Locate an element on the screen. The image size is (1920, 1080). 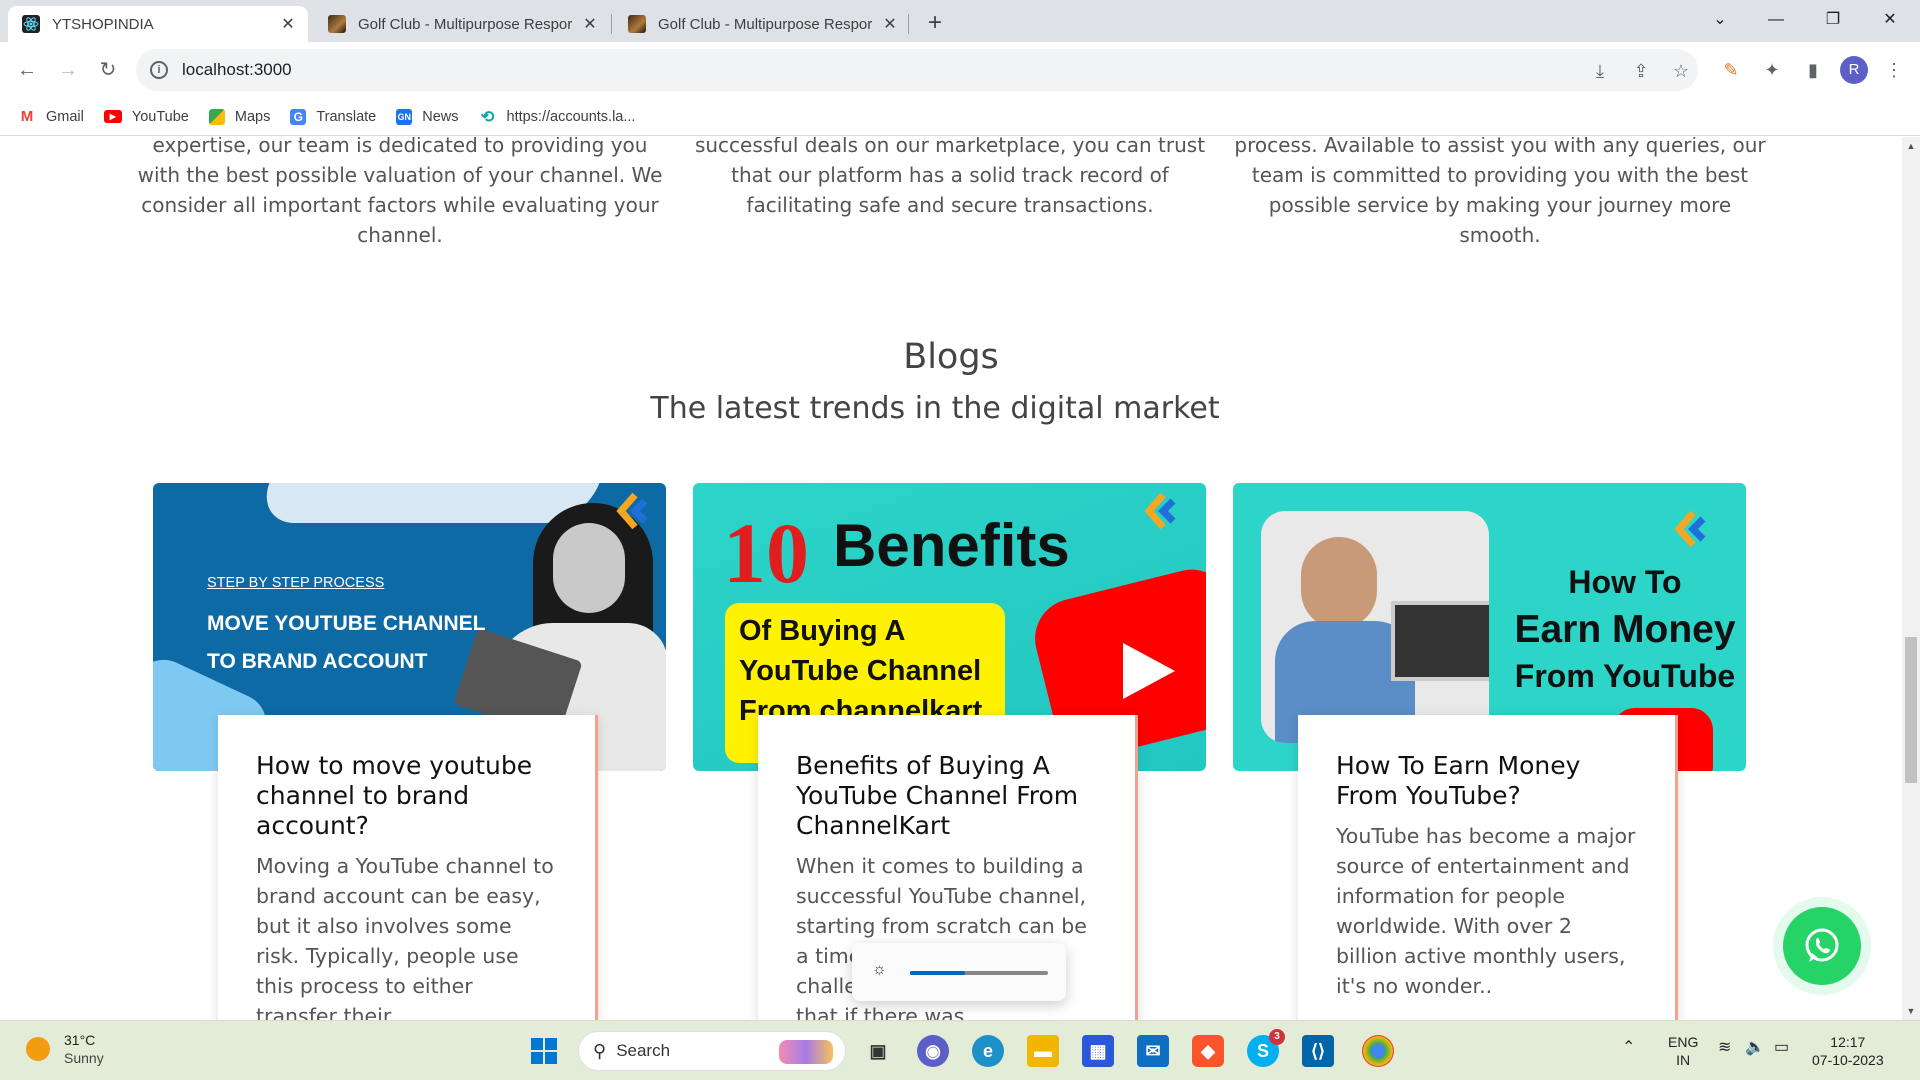
region-code: IN is located at coordinates (1683, 1060).